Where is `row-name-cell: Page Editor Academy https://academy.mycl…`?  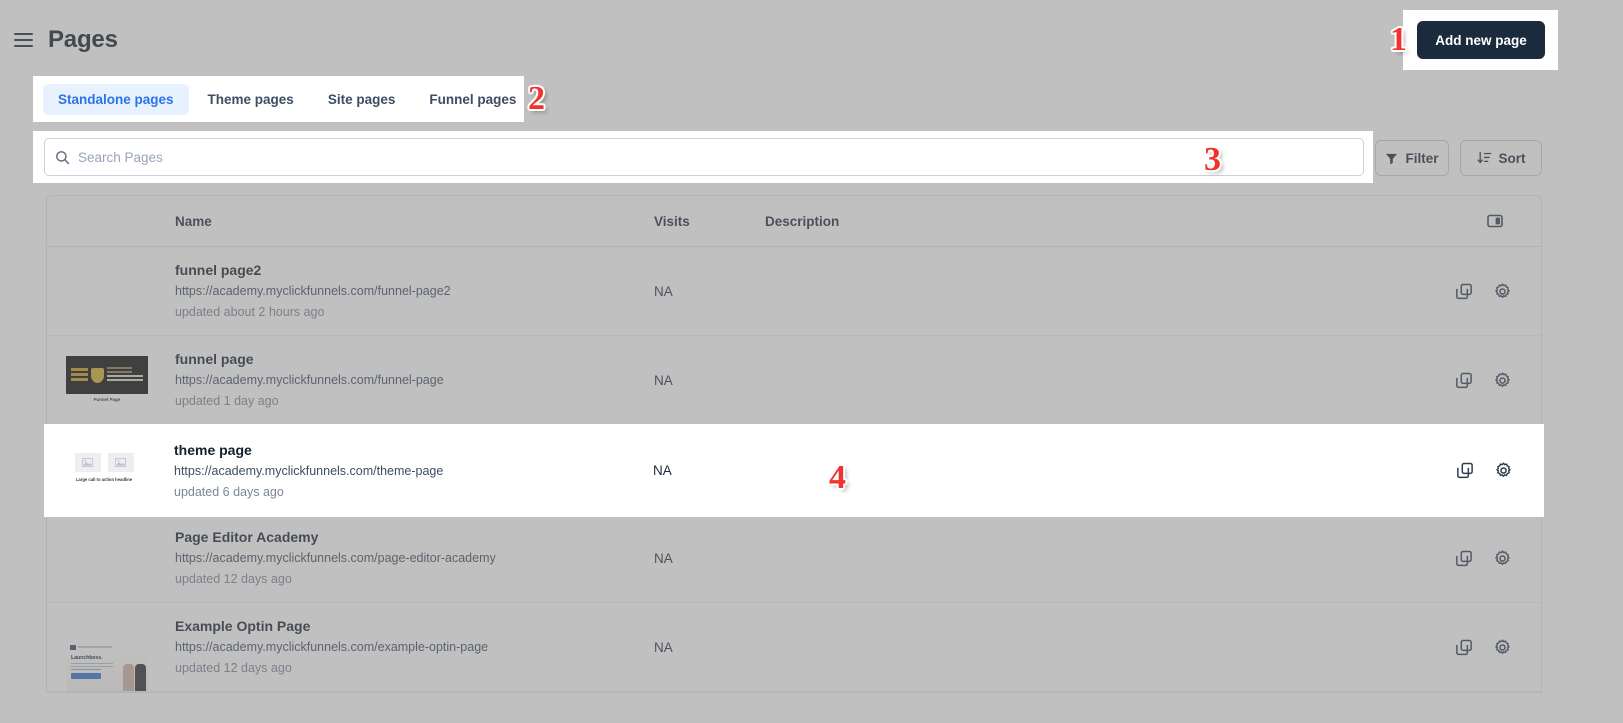
row-name-cell: Page Editor Academy https://academy.mycl… is located at coordinates (335, 558).